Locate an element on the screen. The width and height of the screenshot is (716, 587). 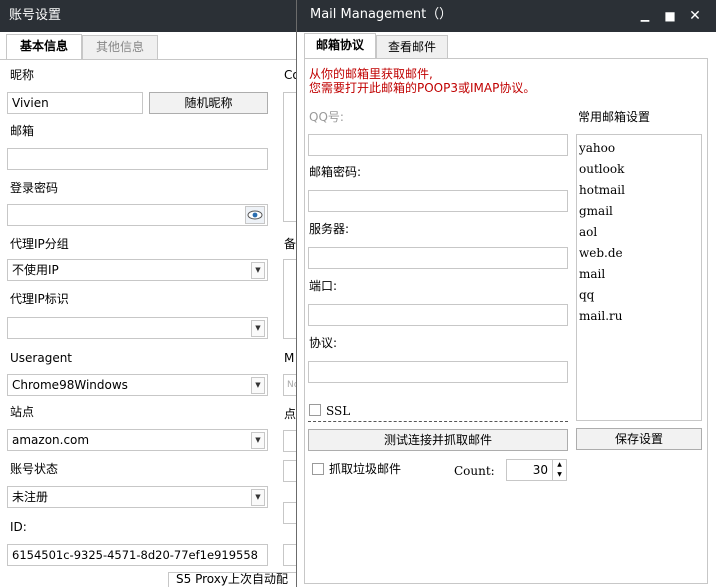
mail-window-title: Mail Management（） is located at coordinates (381, 14).